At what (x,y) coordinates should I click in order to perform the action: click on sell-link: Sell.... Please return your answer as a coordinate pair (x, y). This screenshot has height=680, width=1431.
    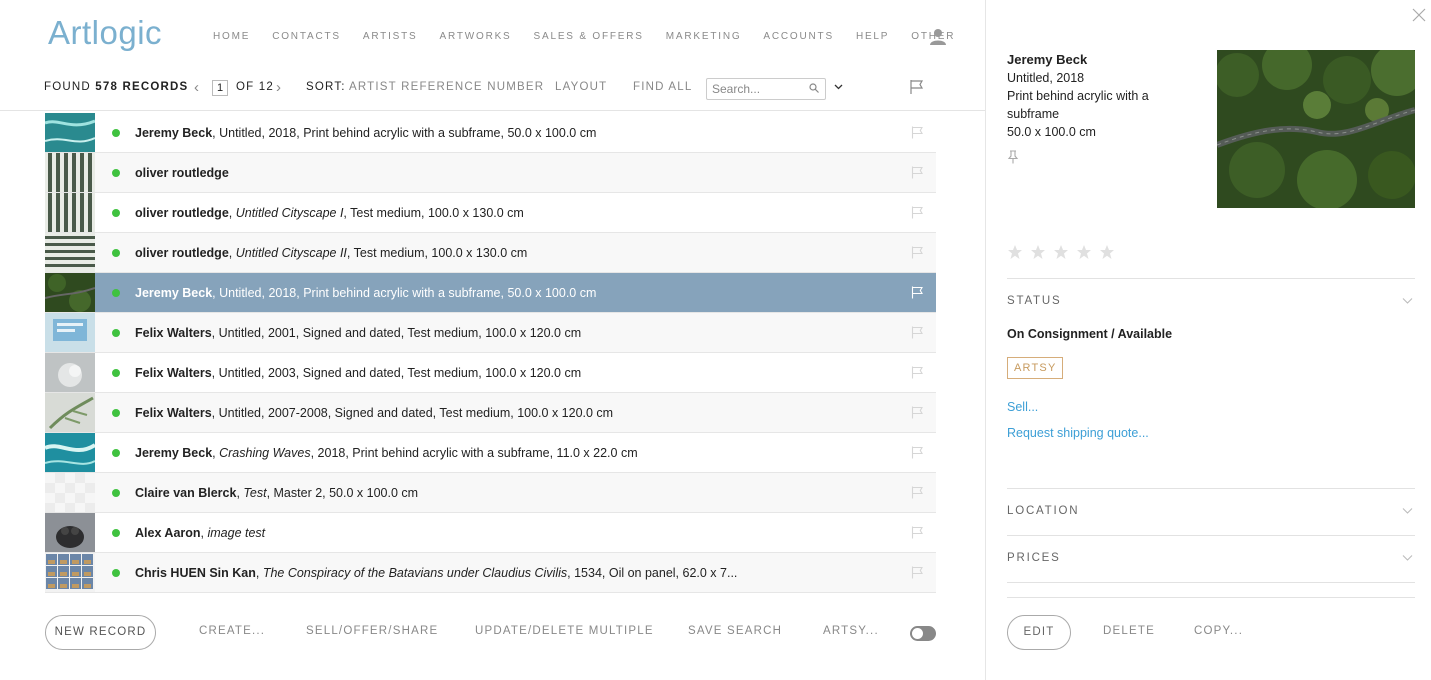
    Looking at the image, I should click on (1022, 407).